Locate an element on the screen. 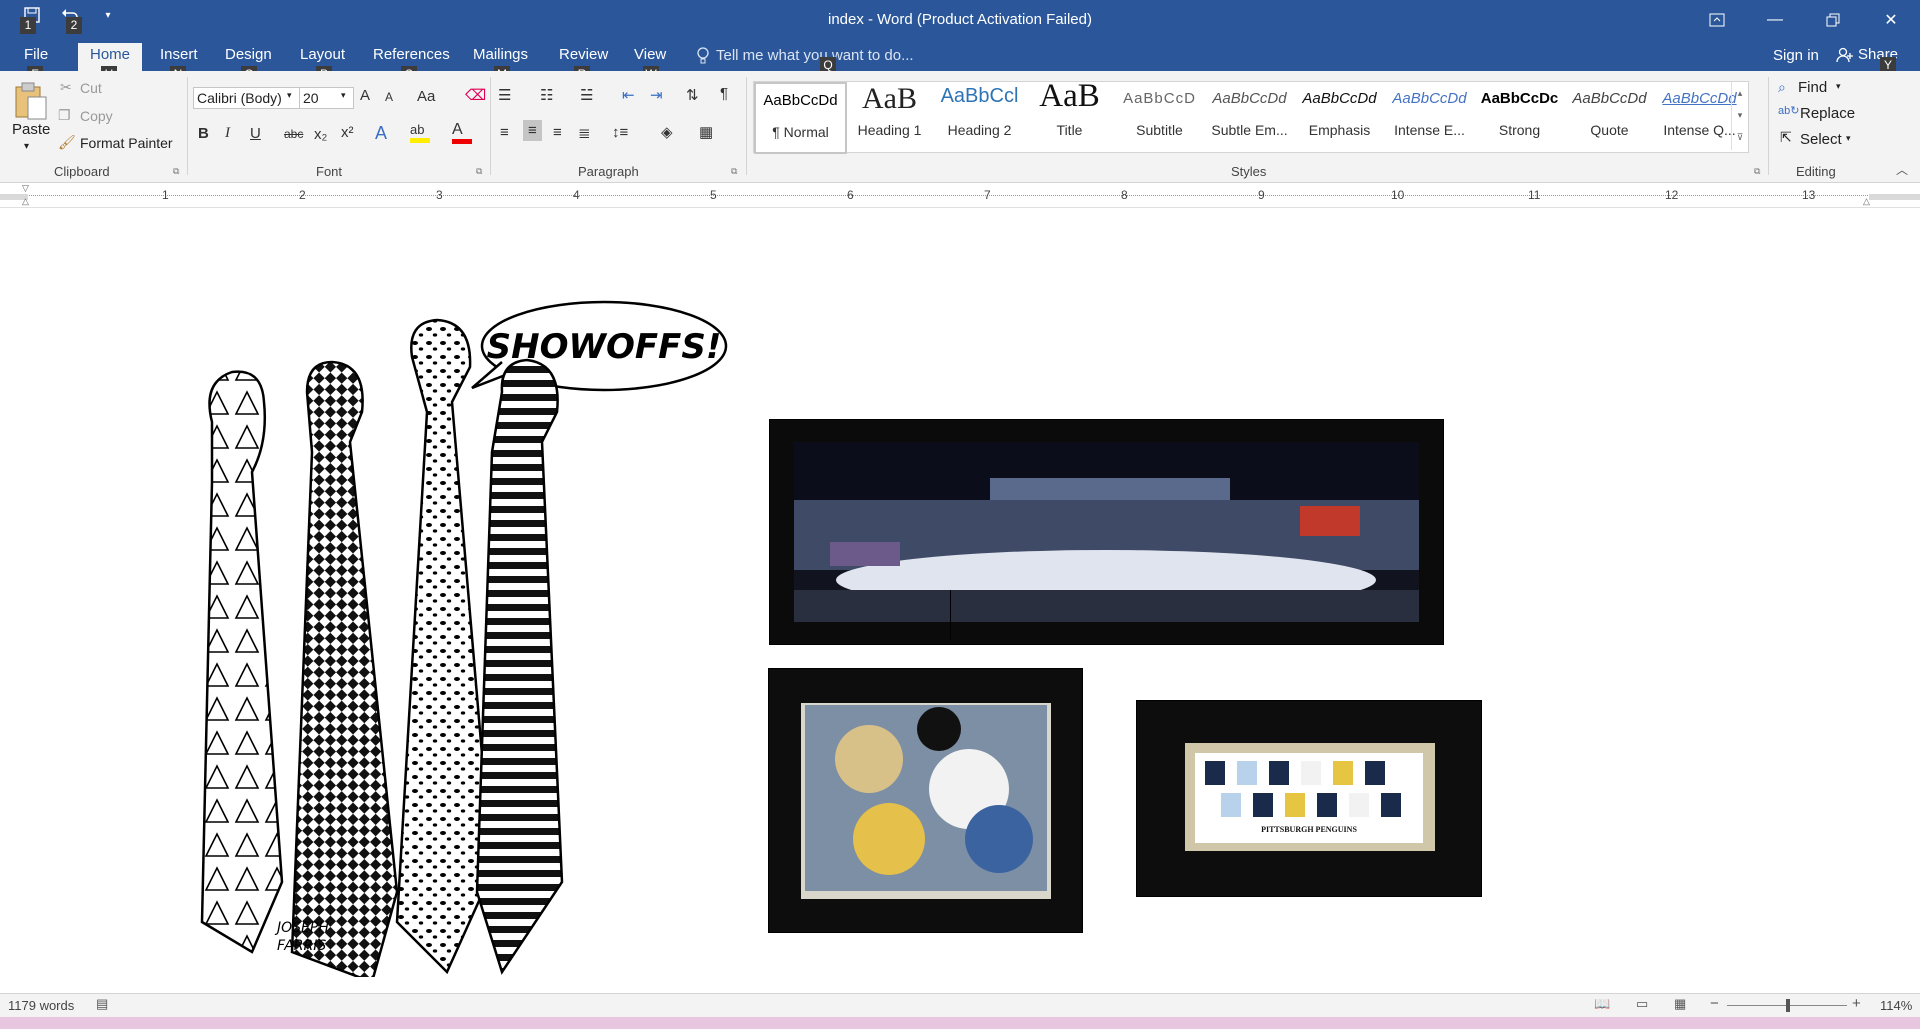 The image size is (1920, 1029). tab-references: References is located at coordinates (411, 54).